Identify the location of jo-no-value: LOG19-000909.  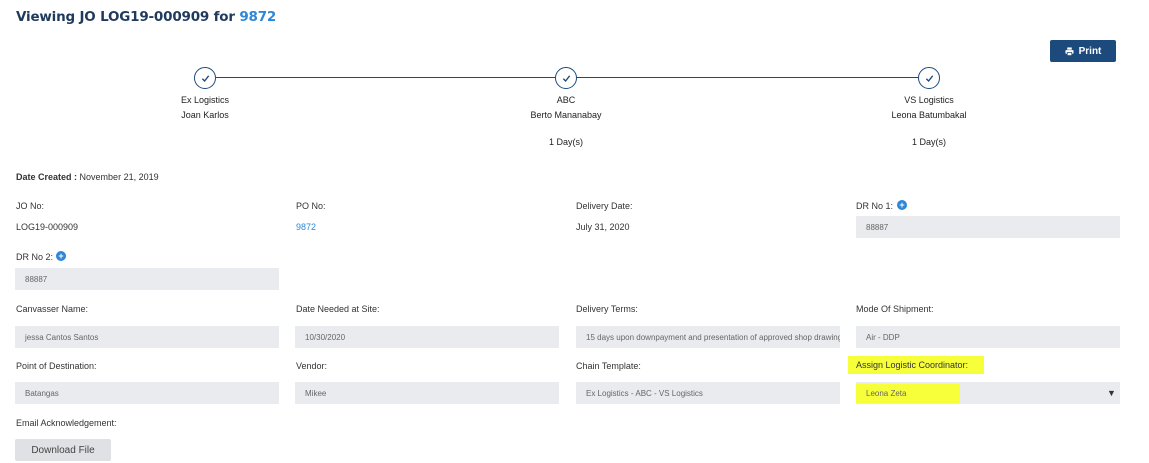
(47, 227).